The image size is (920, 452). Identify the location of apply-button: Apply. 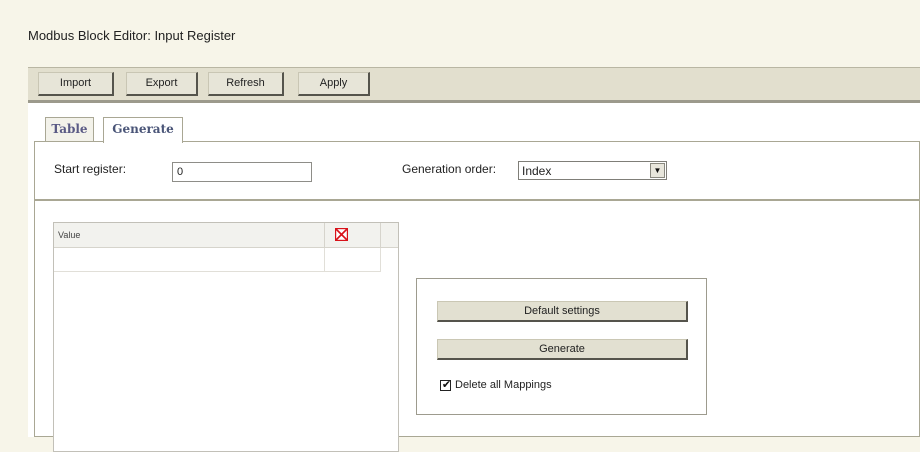
(334, 84).